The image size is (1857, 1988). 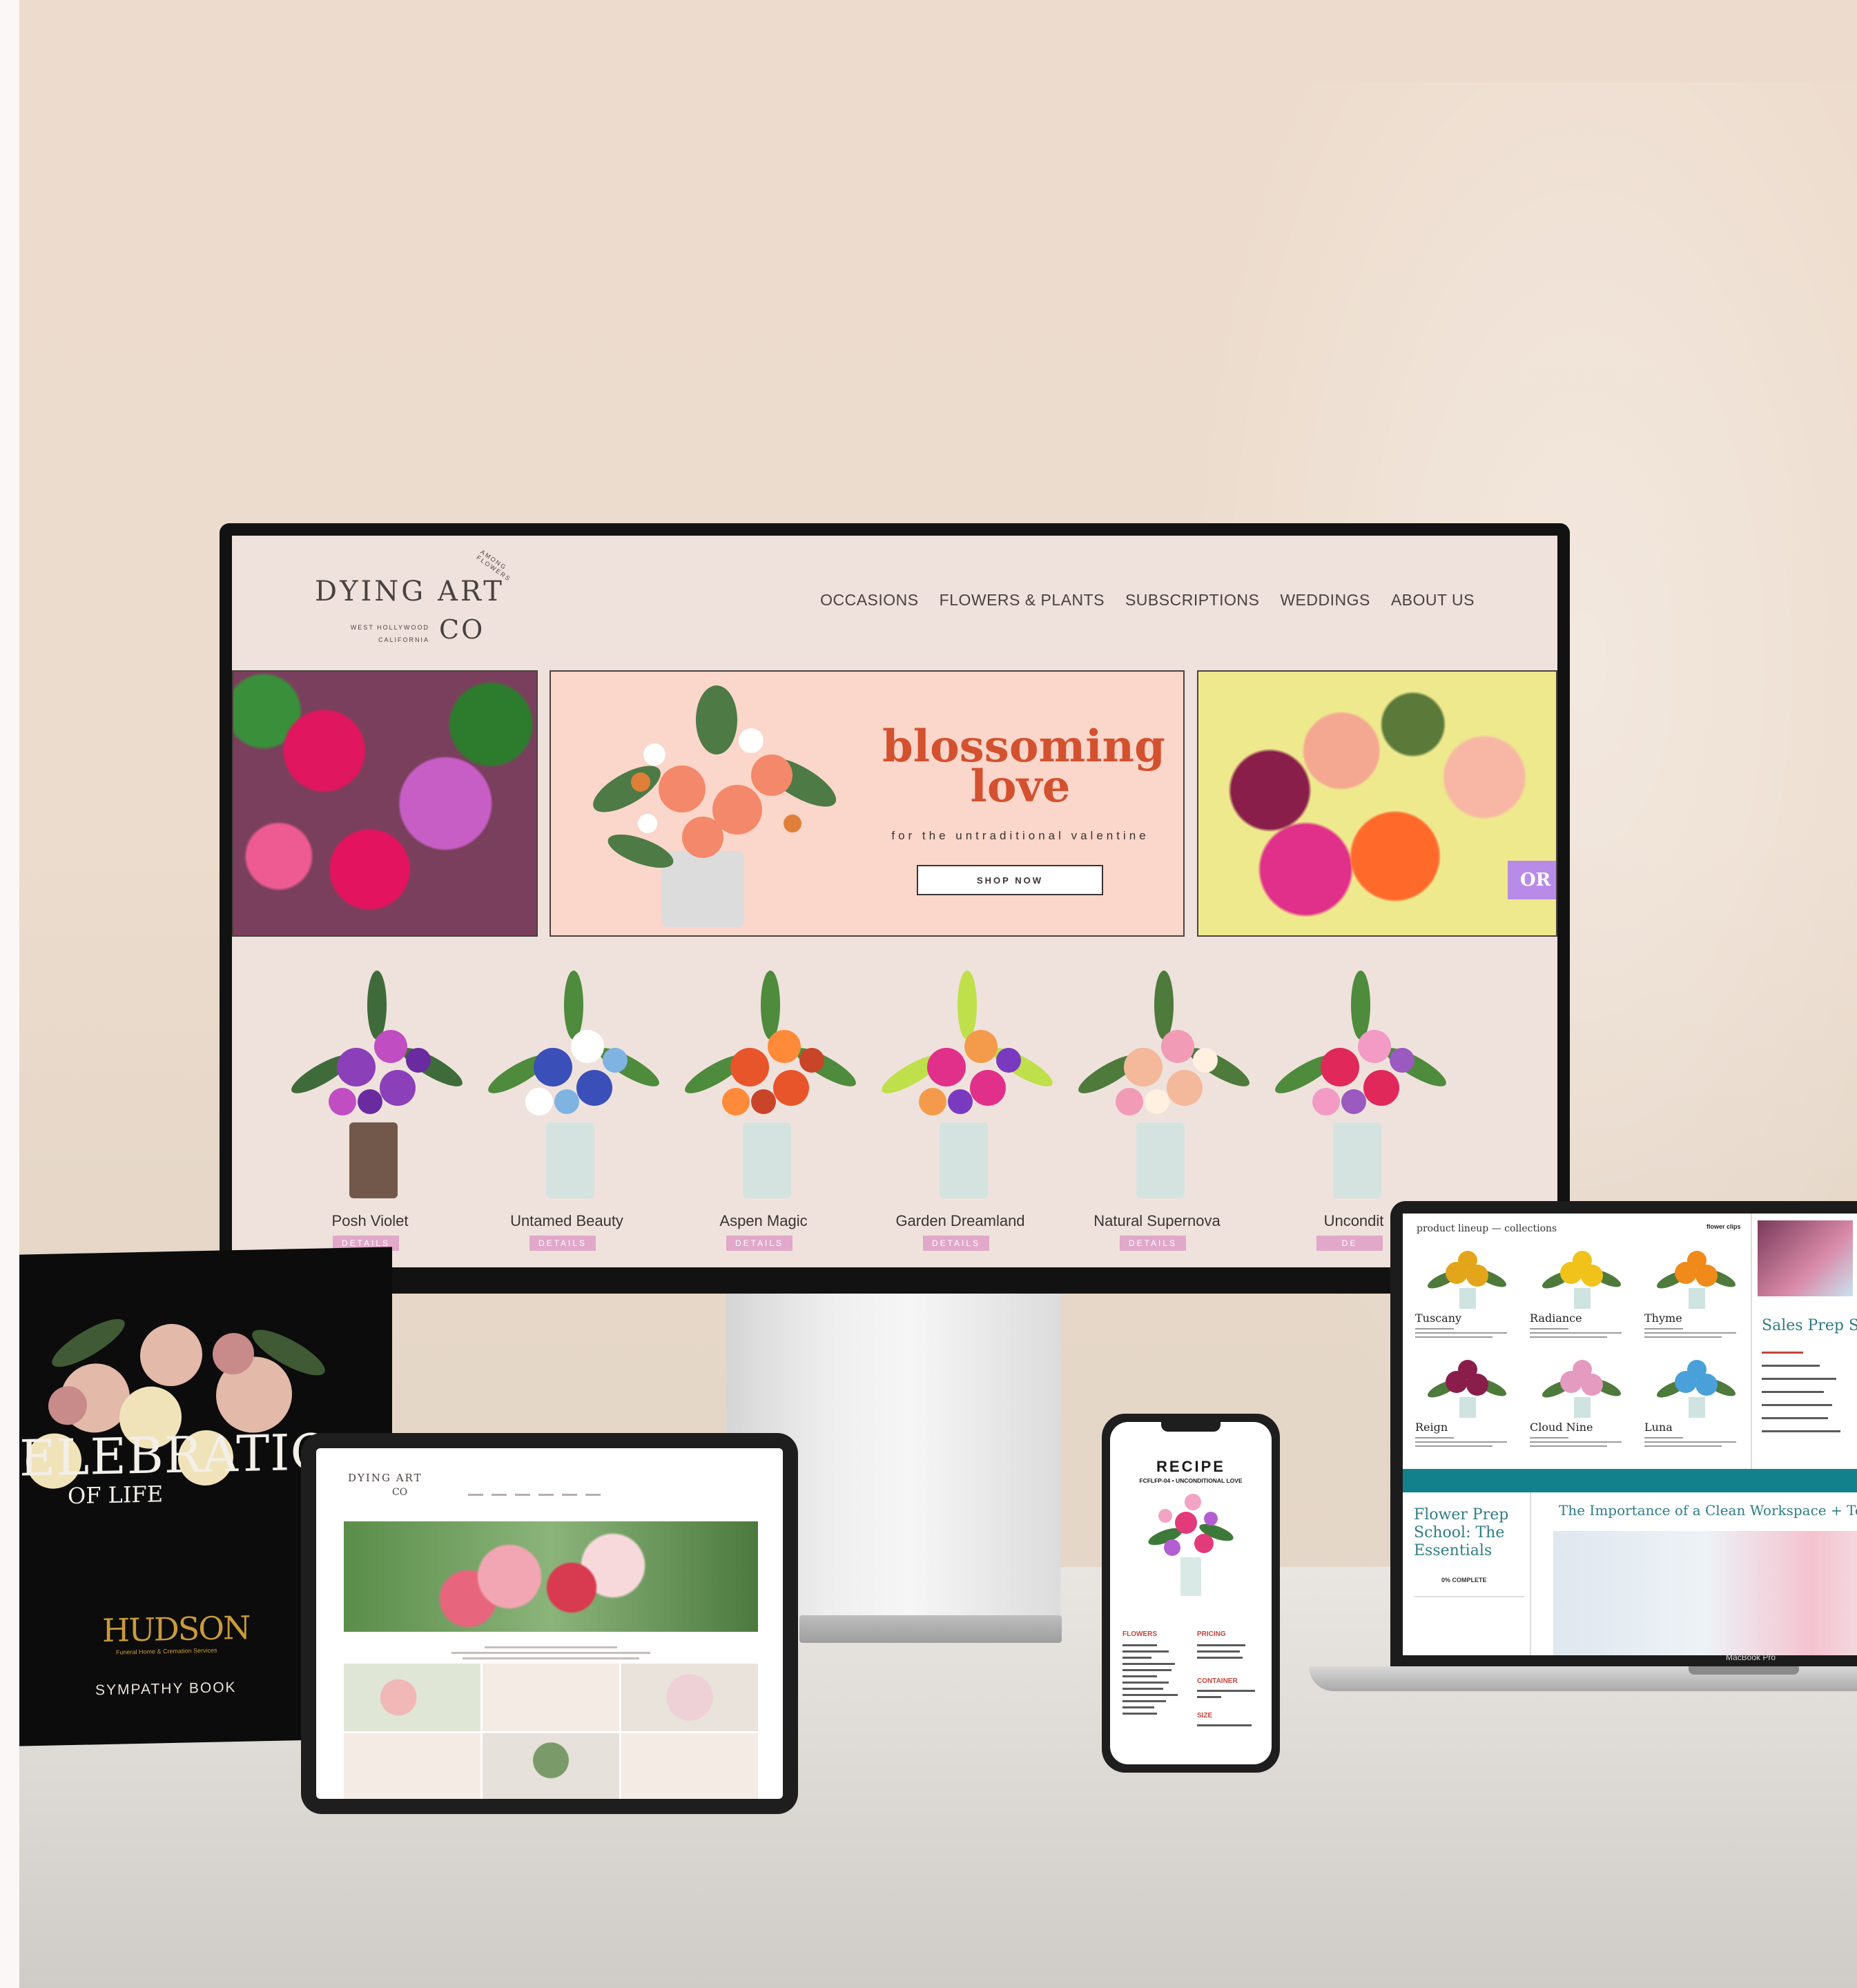 What do you see at coordinates (1023, 767) in the screenshot?
I see `hero-title: blossoming love` at bounding box center [1023, 767].